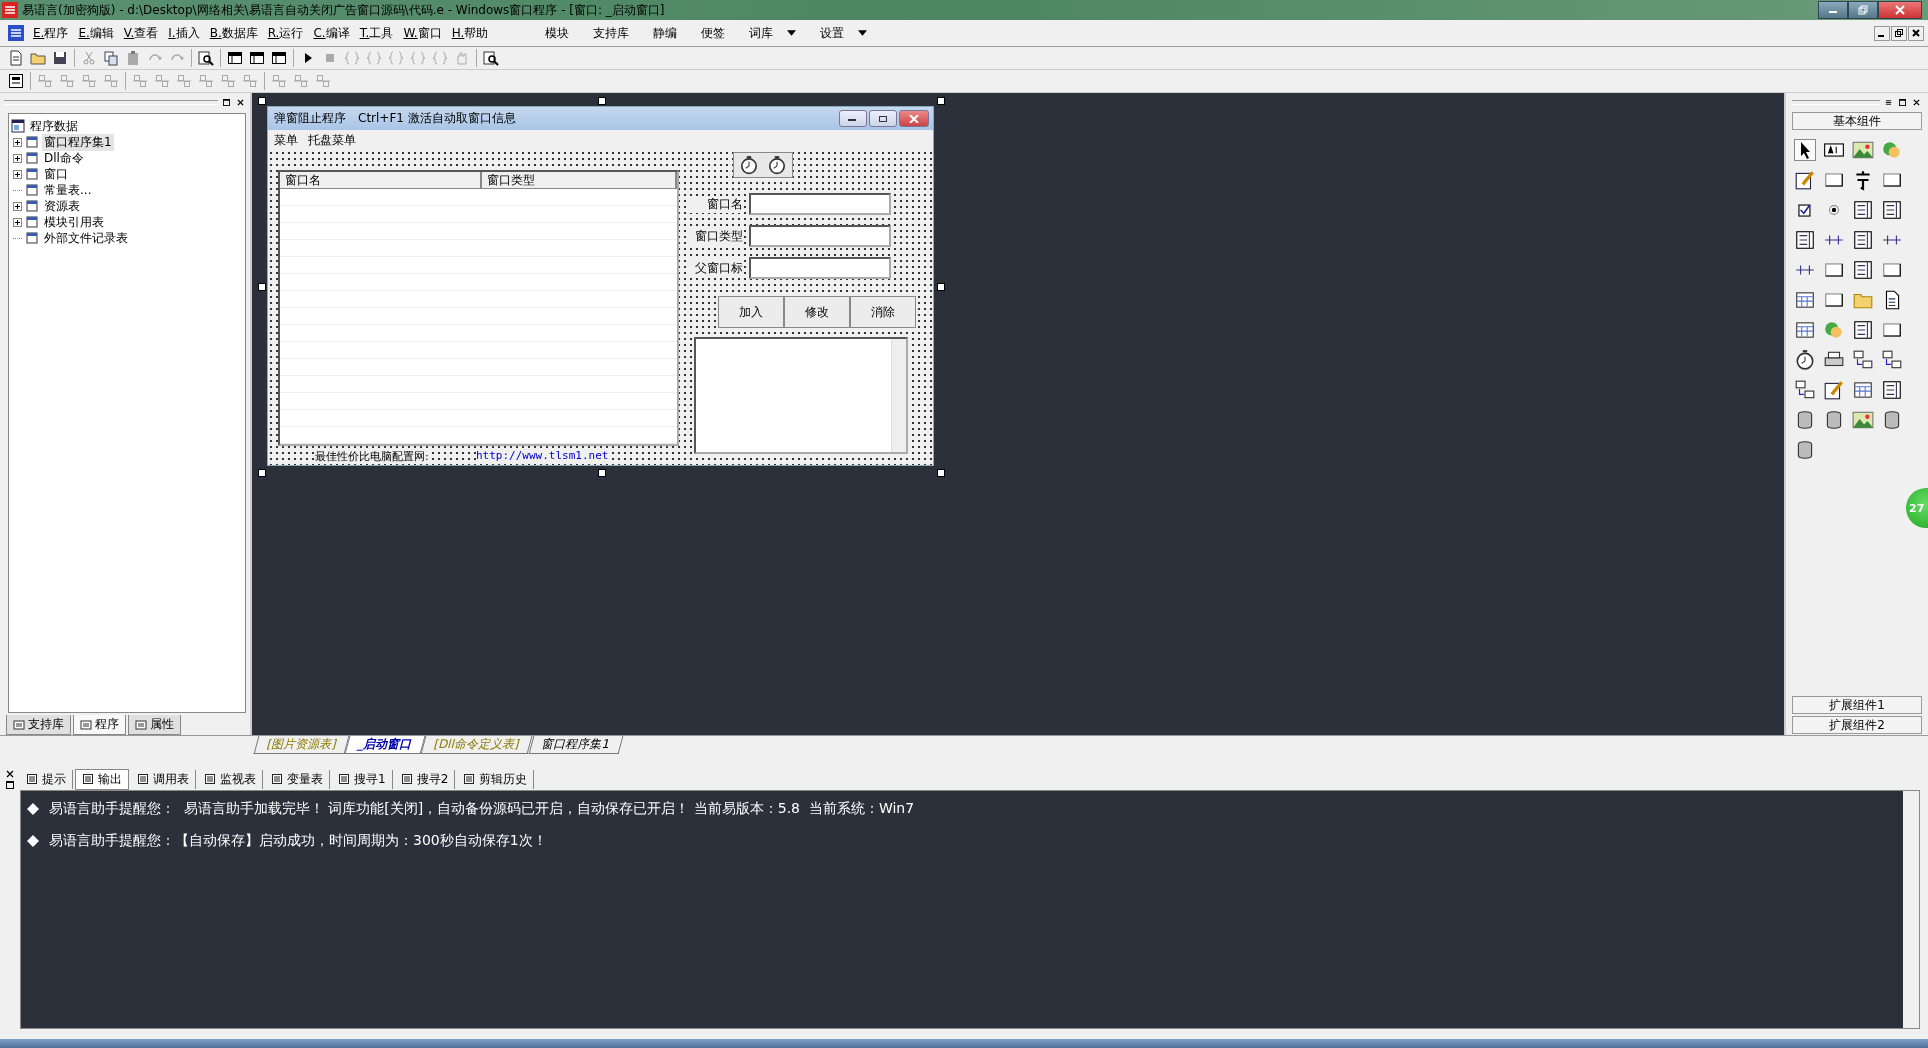 This screenshot has height=1048, width=1928. What do you see at coordinates (285, 33) in the screenshot?
I see `menu-item: R.运行` at bounding box center [285, 33].